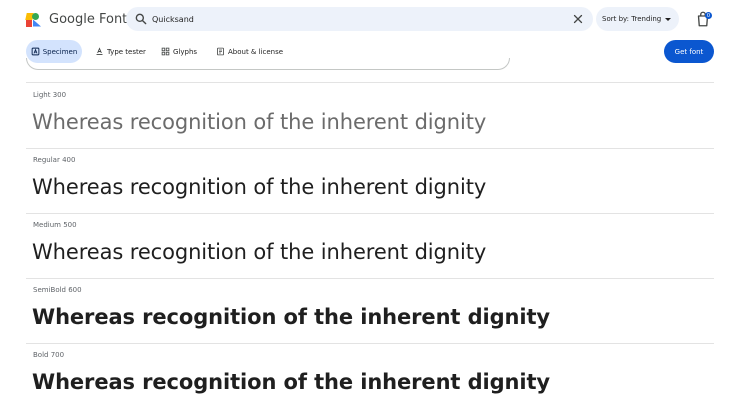 The width and height of the screenshot is (740, 405). Describe the element at coordinates (35, 51) in the screenshot. I see `specimen-icon` at that location.